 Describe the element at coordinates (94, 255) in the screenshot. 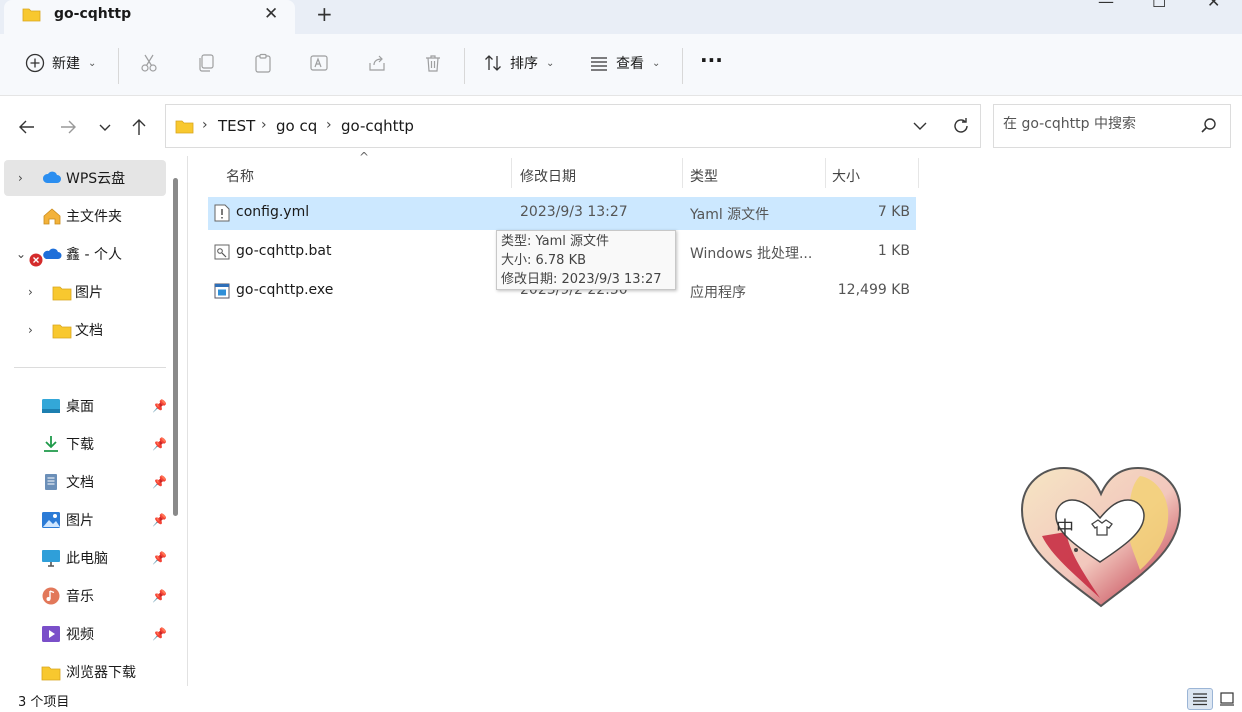

I see `sidebar-item-label: 鑫 - 个人` at that location.